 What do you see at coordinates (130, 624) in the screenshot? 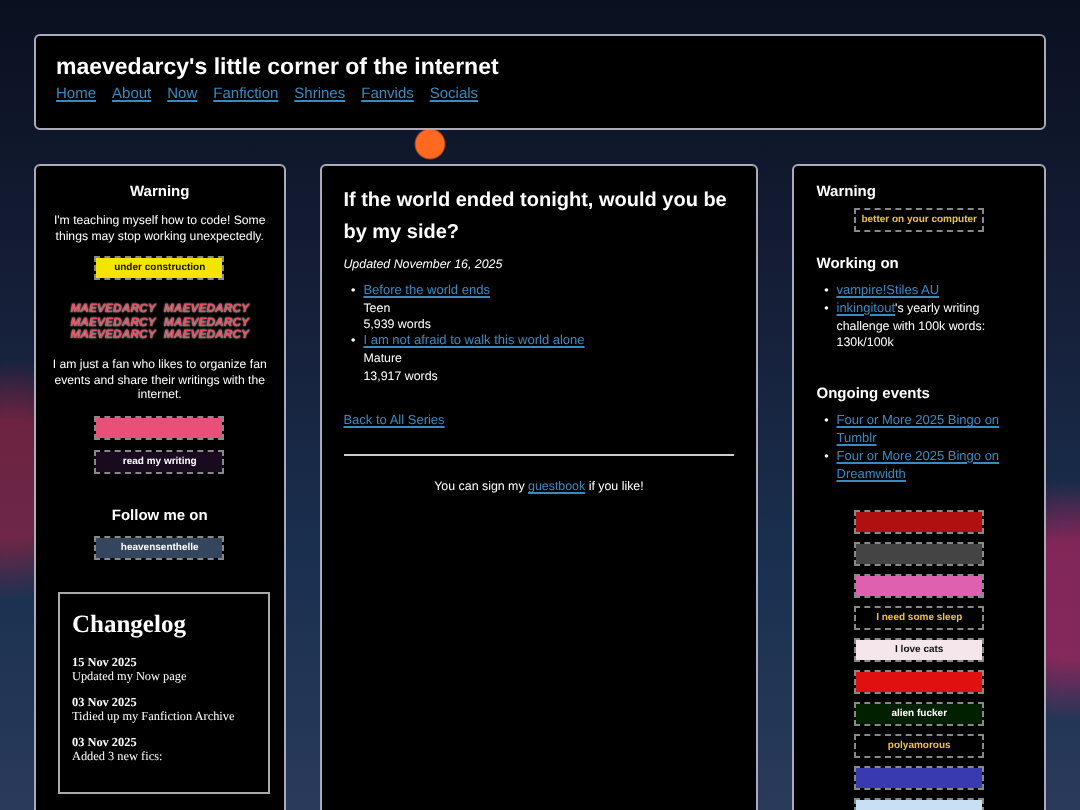
I see `changelog-heading: Changelog` at bounding box center [130, 624].